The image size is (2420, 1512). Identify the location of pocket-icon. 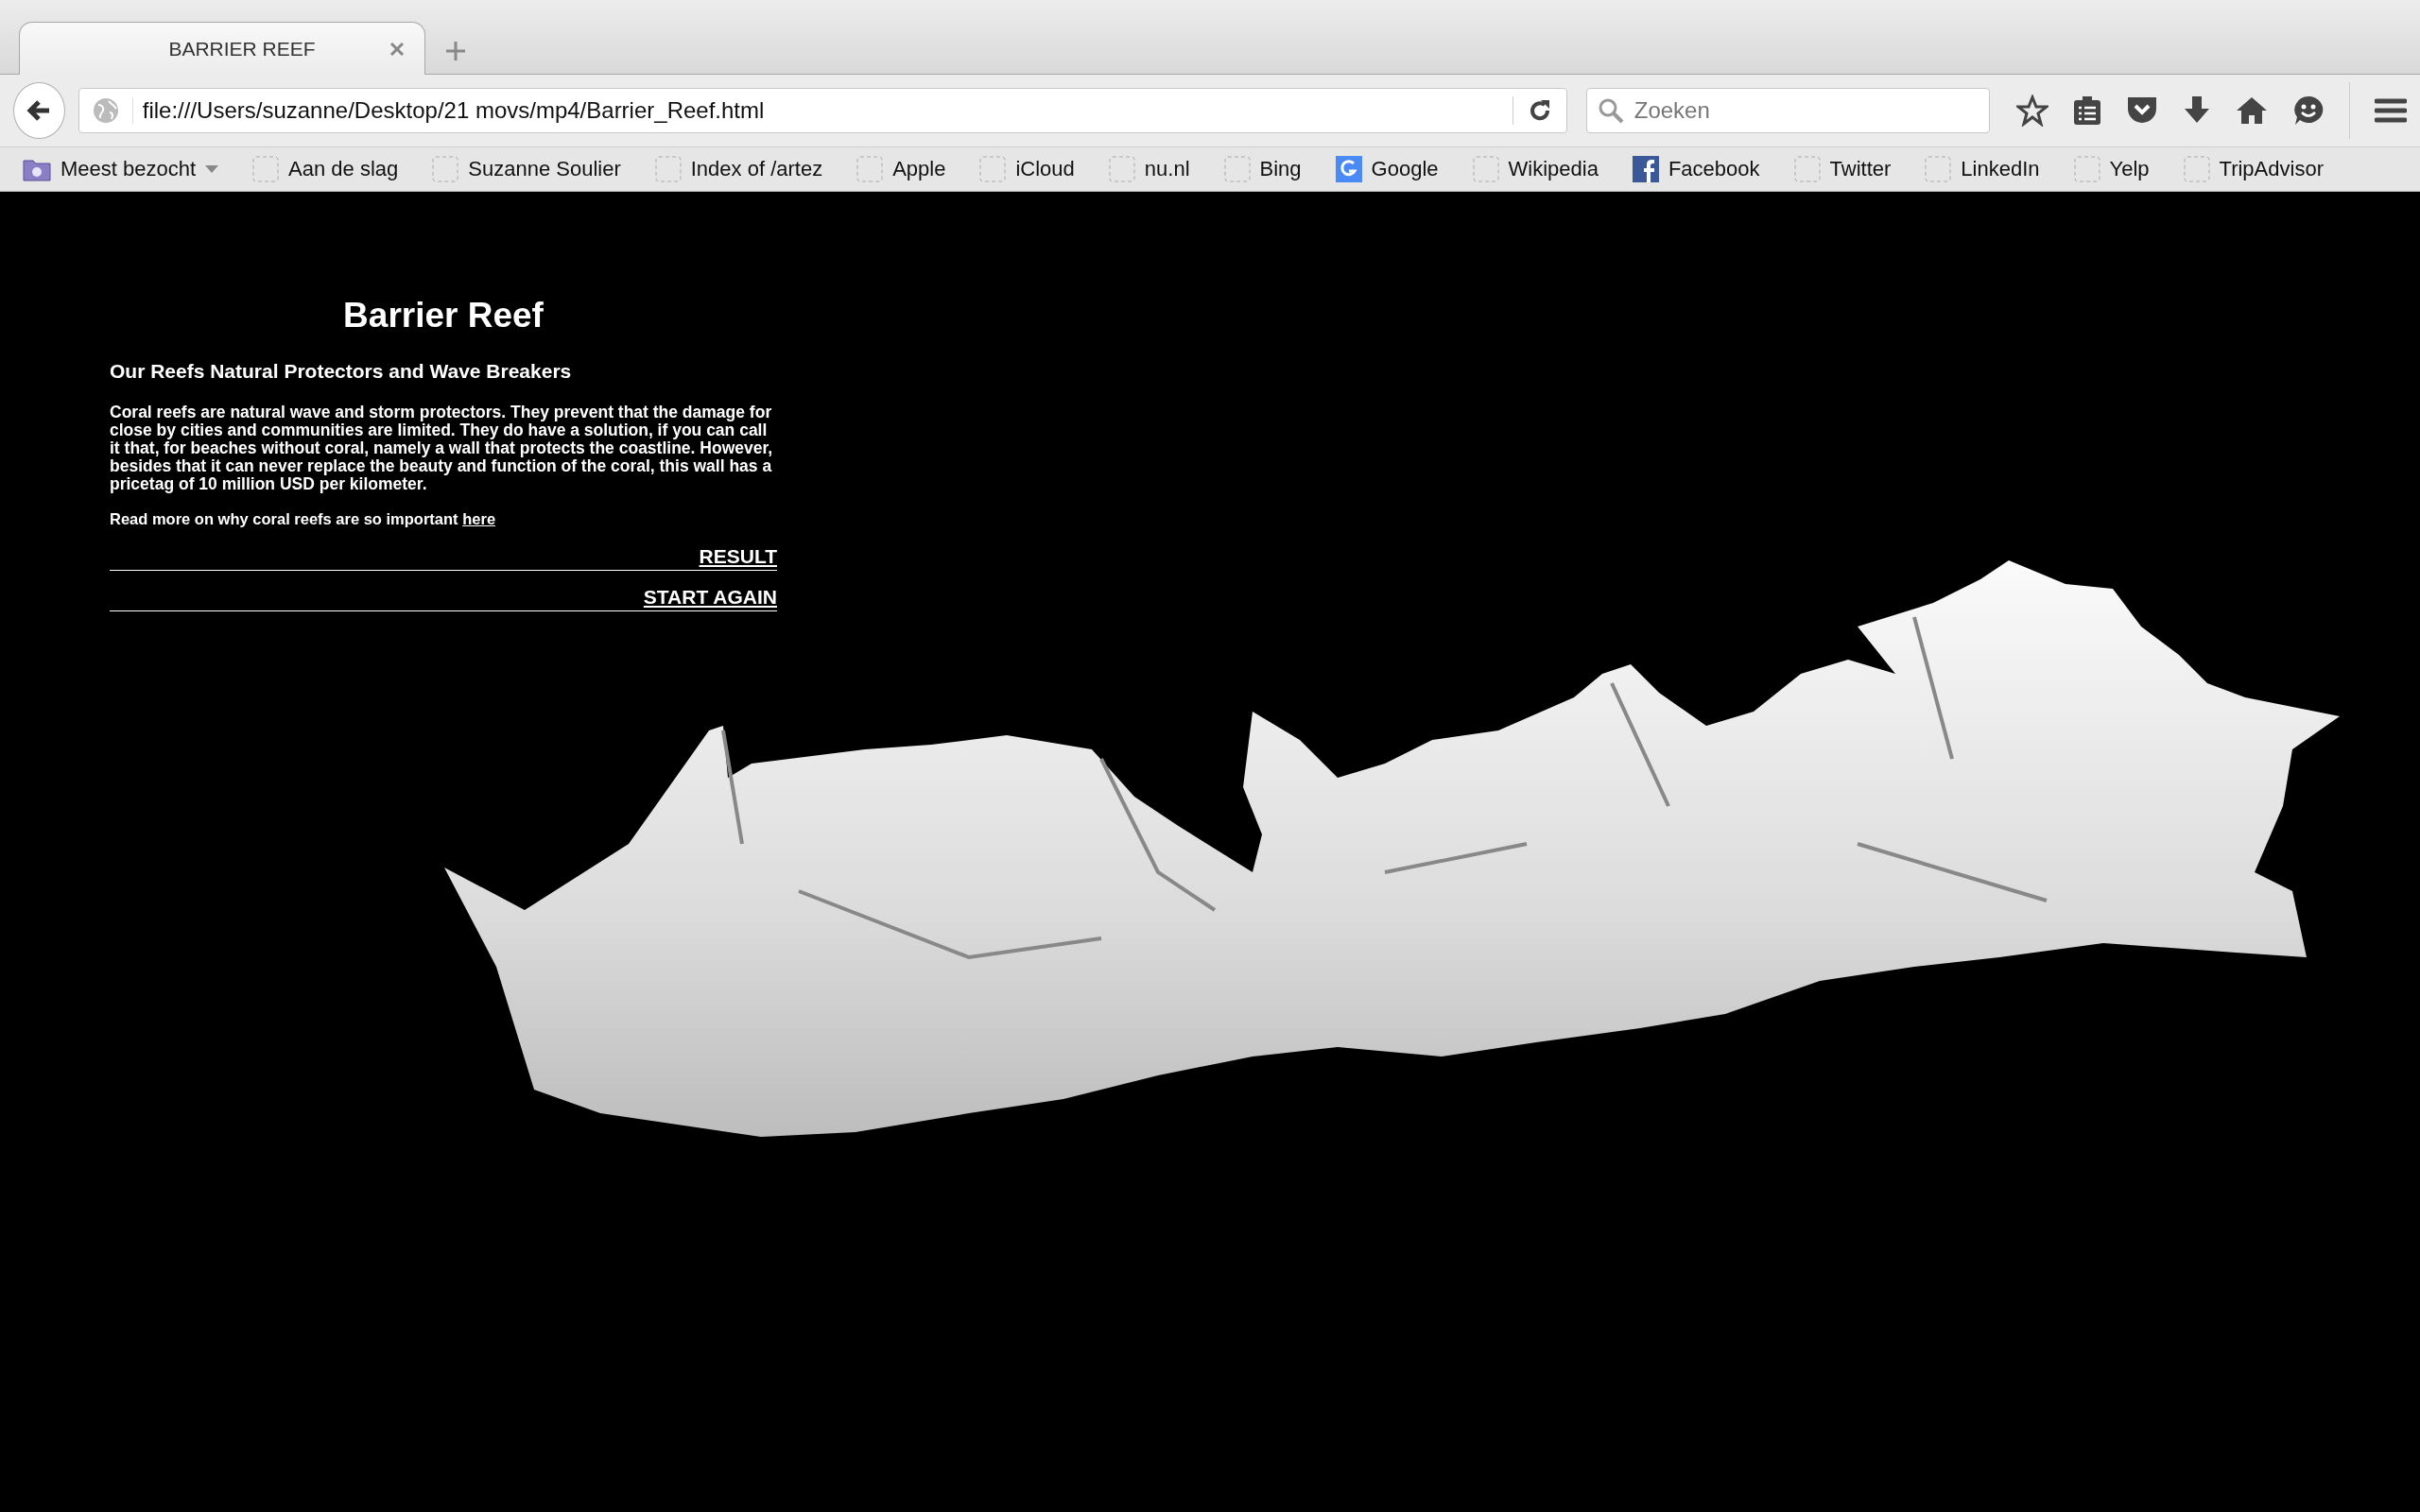
(2142, 110).